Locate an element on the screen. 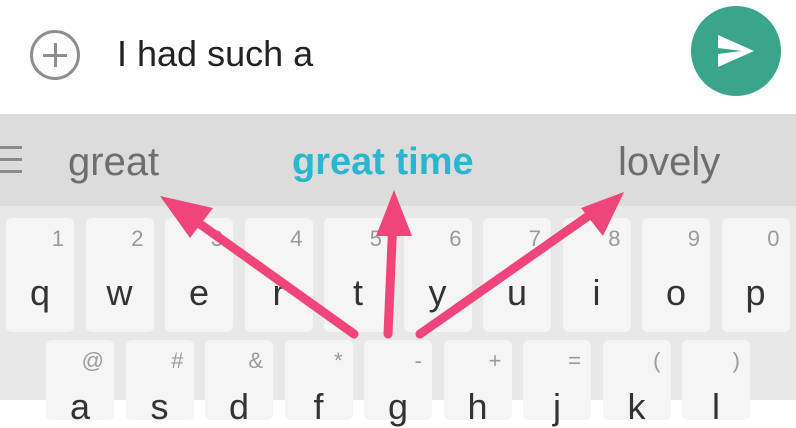 Image resolution: width=796 pixels, height=428 pixels. key-hint: * is located at coordinates (338, 360).